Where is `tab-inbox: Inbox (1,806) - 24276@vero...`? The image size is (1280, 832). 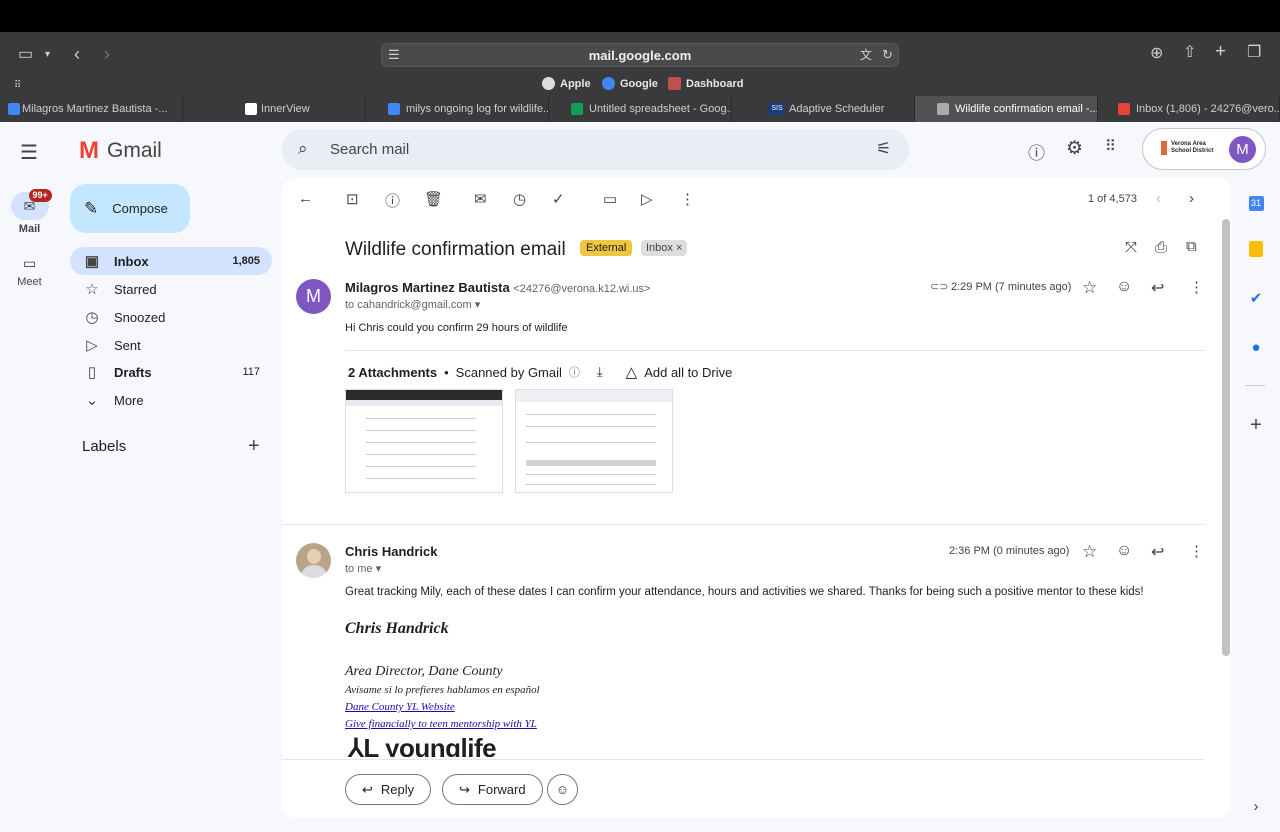
tab-inbox: Inbox (1,806) - 24276@vero... is located at coordinates (1189, 109).